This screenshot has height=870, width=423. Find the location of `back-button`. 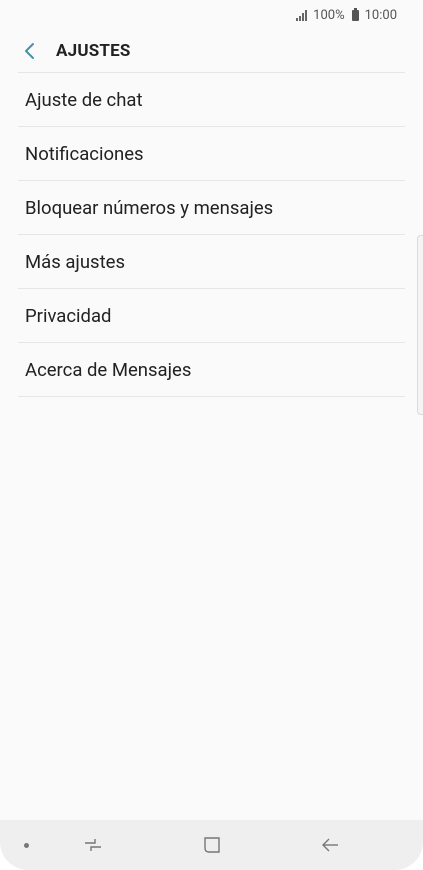

back-button is located at coordinates (30, 51).